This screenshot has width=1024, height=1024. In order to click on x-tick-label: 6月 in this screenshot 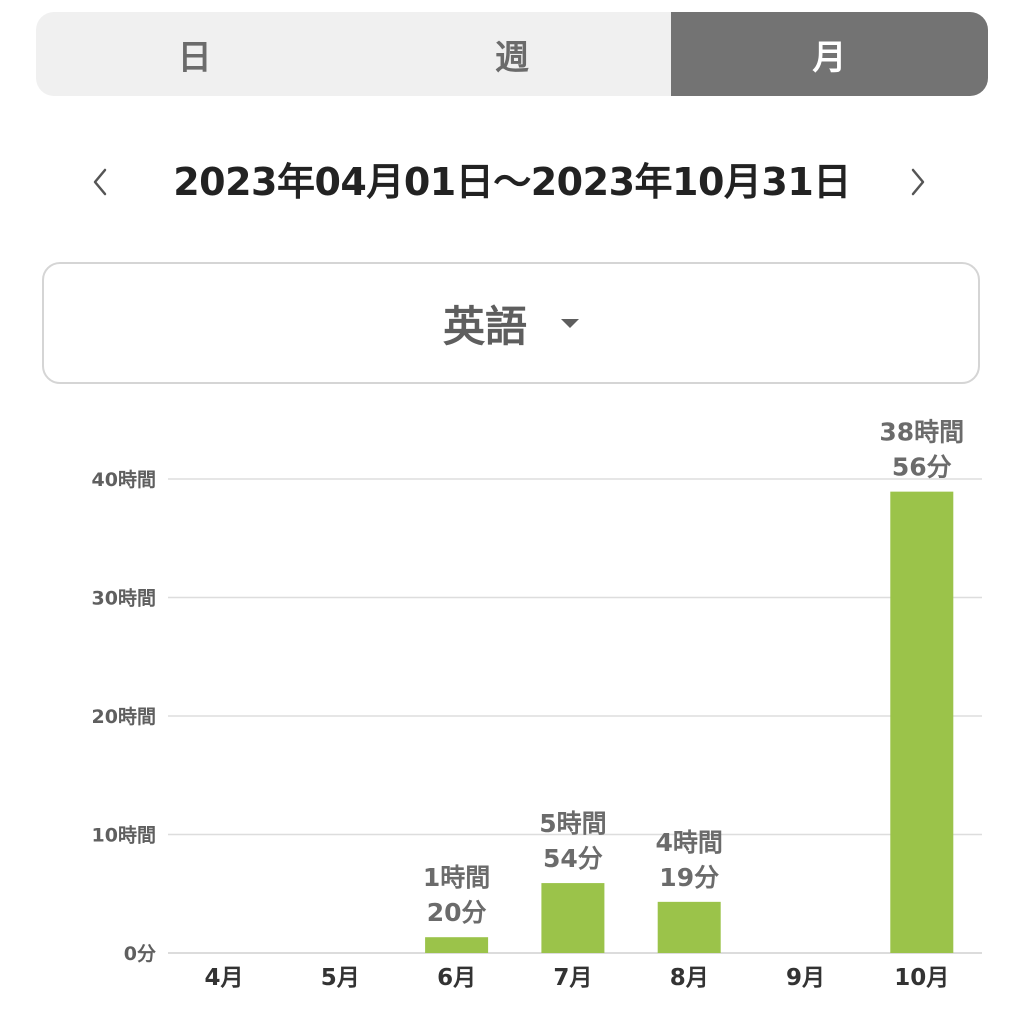, I will do `click(456, 978)`.